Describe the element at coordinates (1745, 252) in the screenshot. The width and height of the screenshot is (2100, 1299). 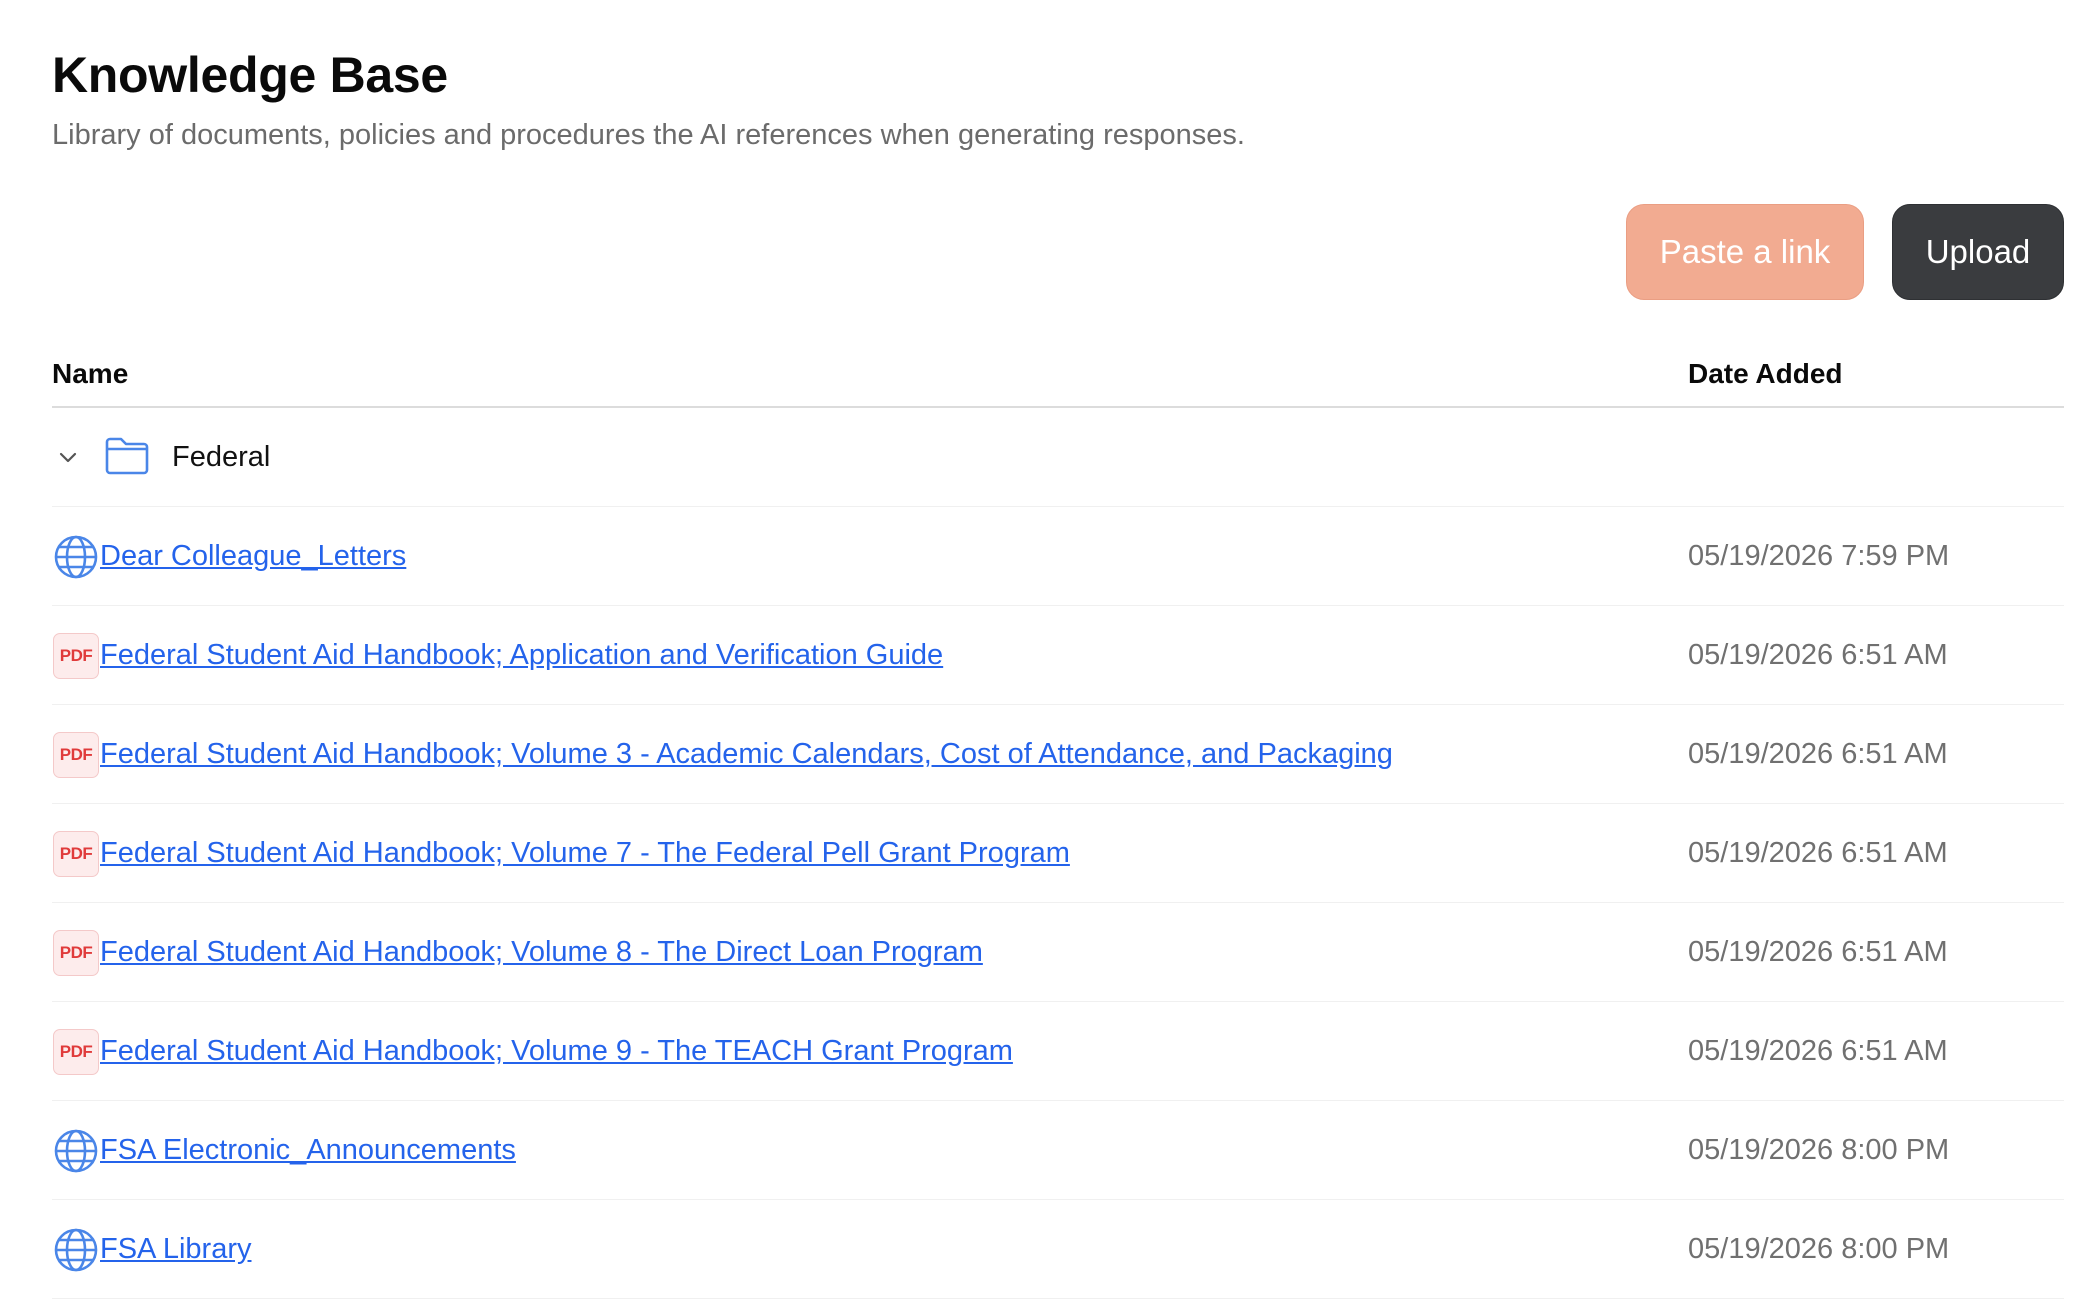
I see `paste-link-button: Paste a link` at that location.